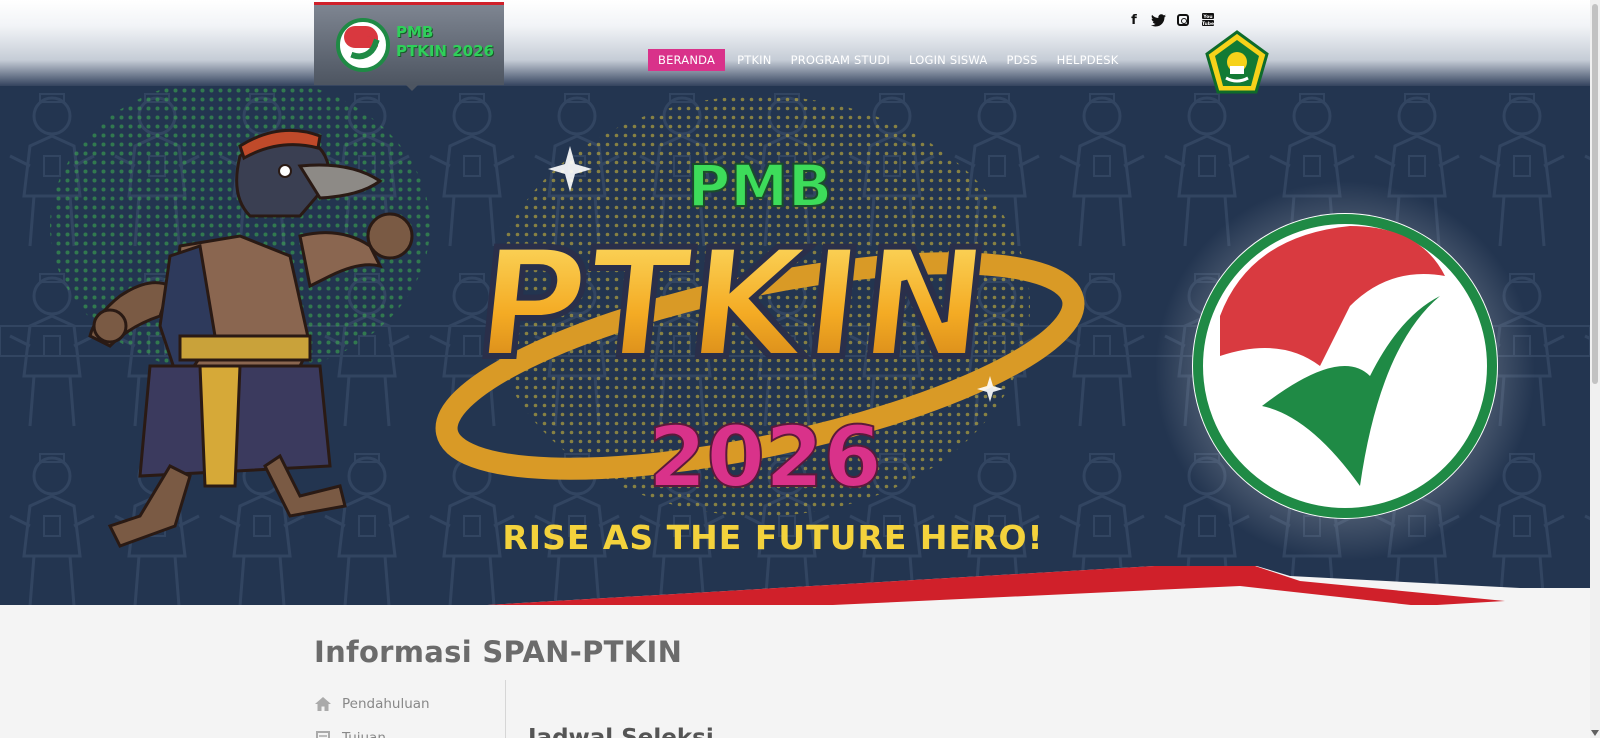 Image resolution: width=1600 pixels, height=738 pixels. Describe the element at coordinates (412, 88) in the screenshot. I see `logo-caret-icon` at that location.